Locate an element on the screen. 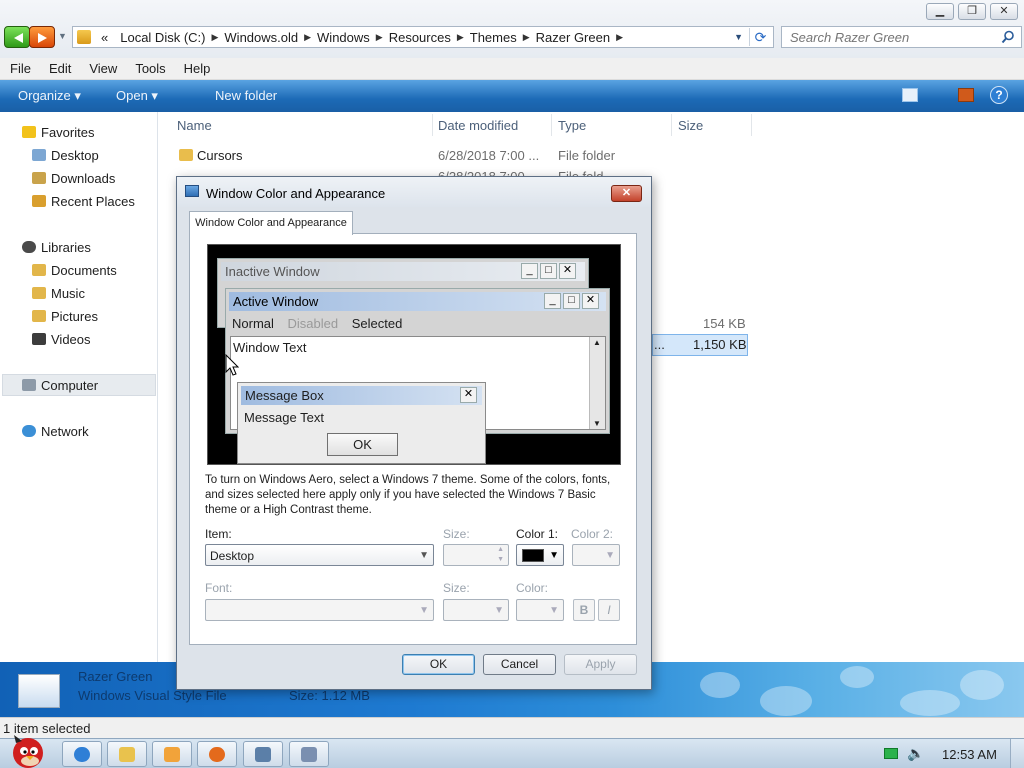  nav-documents: Documents is located at coordinates (74, 270).